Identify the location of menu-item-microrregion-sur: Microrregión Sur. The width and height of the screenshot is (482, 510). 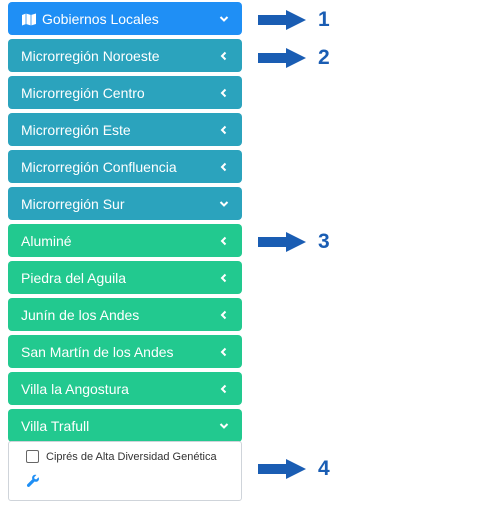
(125, 203).